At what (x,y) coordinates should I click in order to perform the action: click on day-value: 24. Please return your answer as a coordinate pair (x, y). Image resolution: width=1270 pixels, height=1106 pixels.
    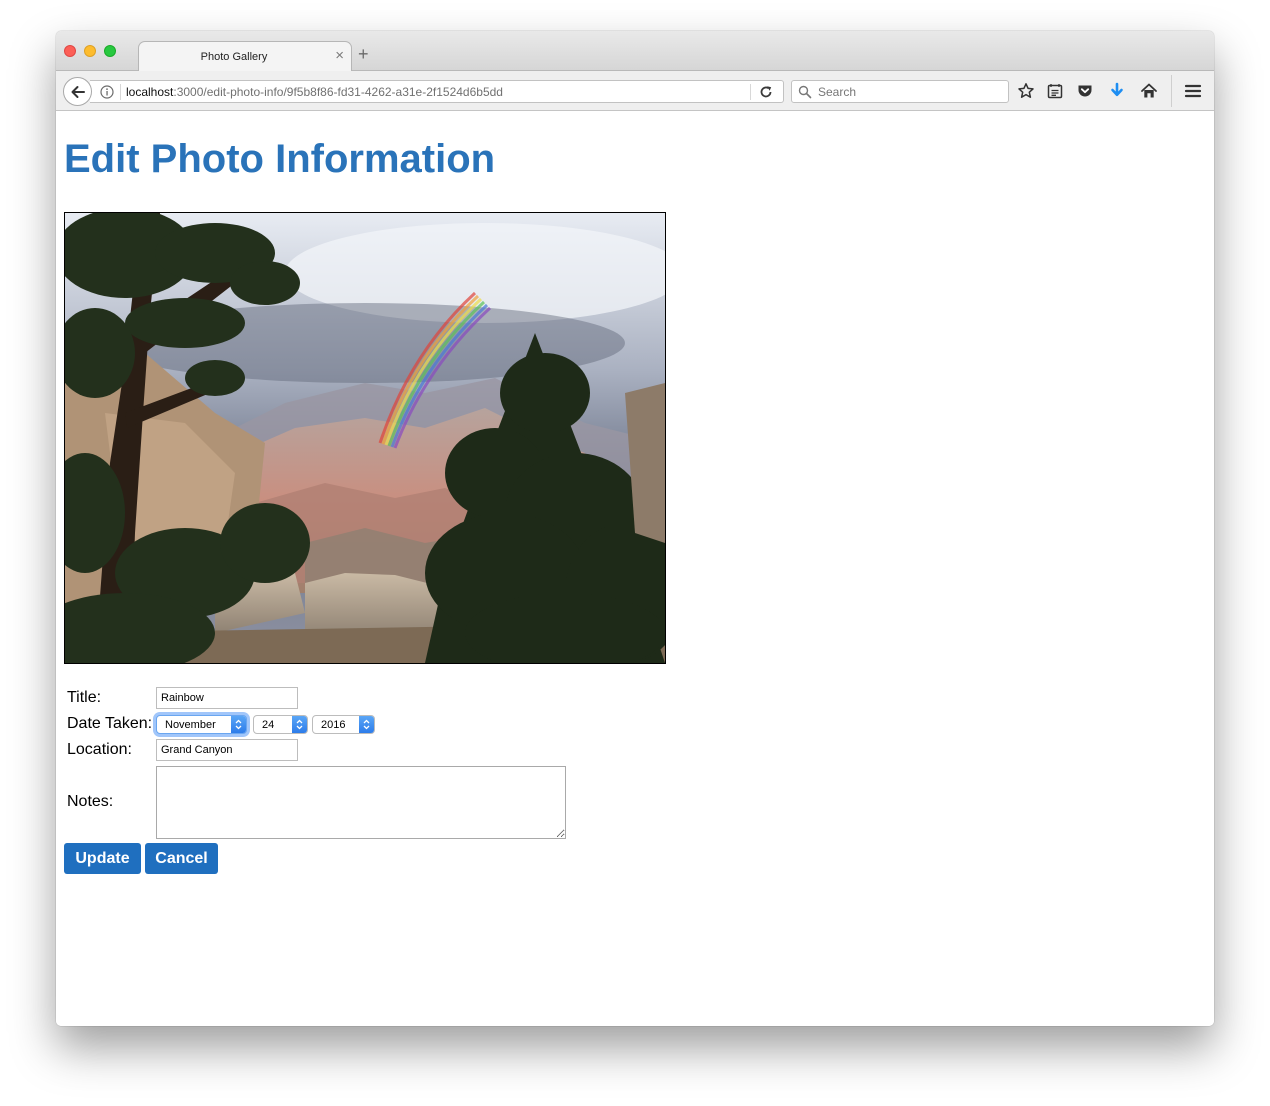
    Looking at the image, I should click on (268, 725).